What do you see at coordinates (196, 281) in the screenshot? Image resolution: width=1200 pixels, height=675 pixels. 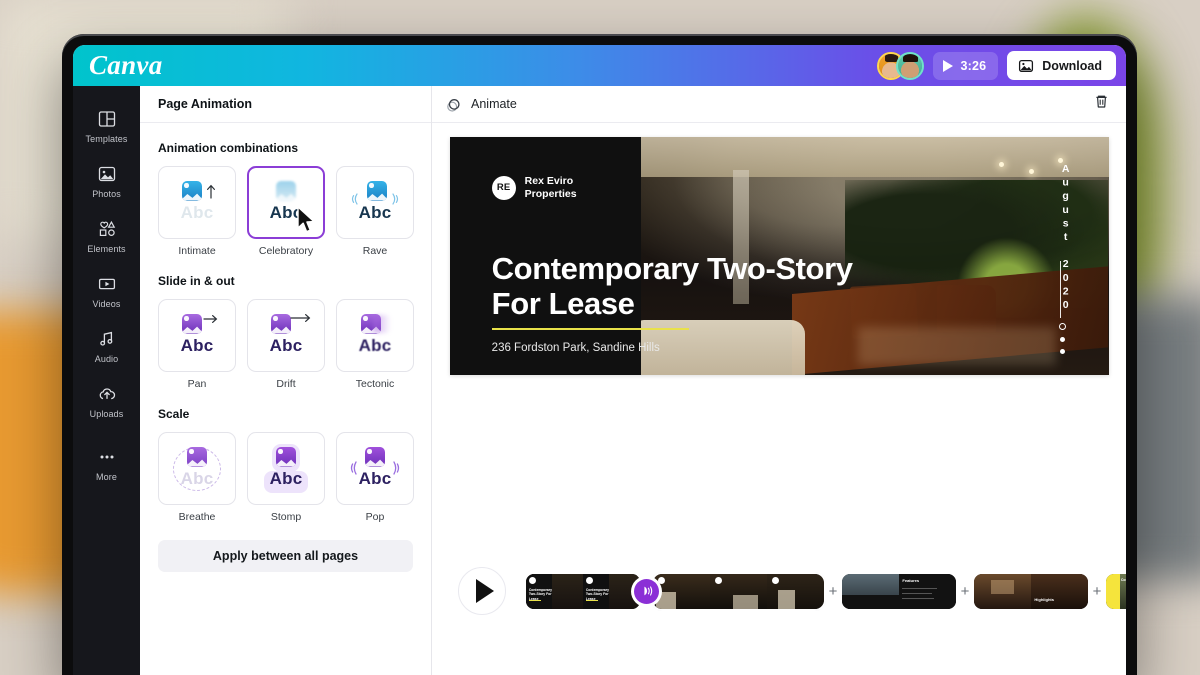 I see `section-title: Slide in & out` at bounding box center [196, 281].